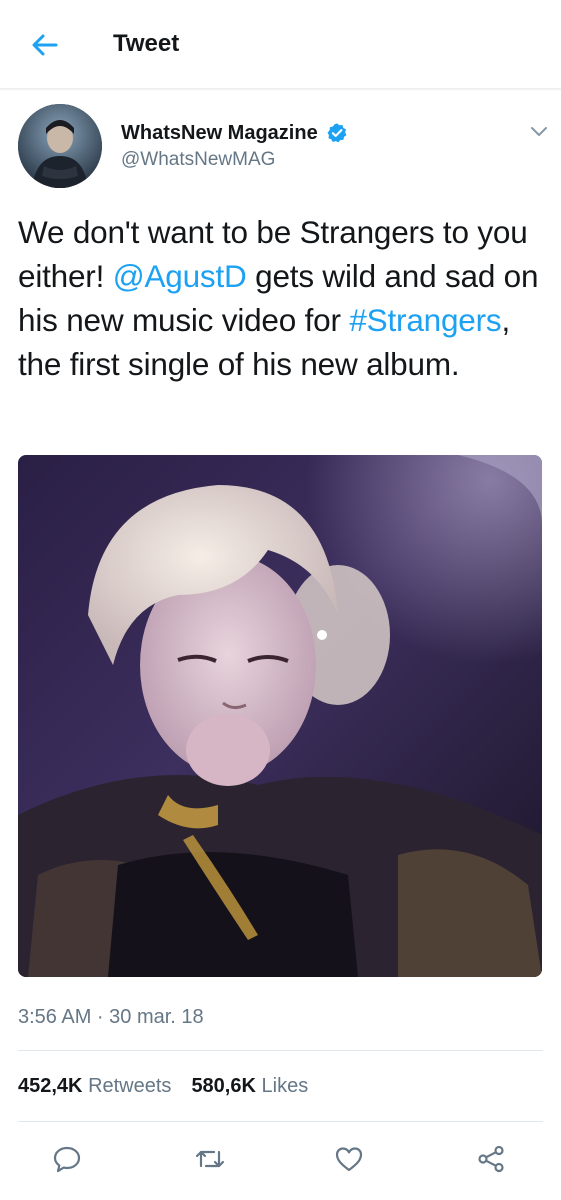 The height and width of the screenshot is (1200, 561). I want to click on mention-link: @AgustD, so click(180, 276).